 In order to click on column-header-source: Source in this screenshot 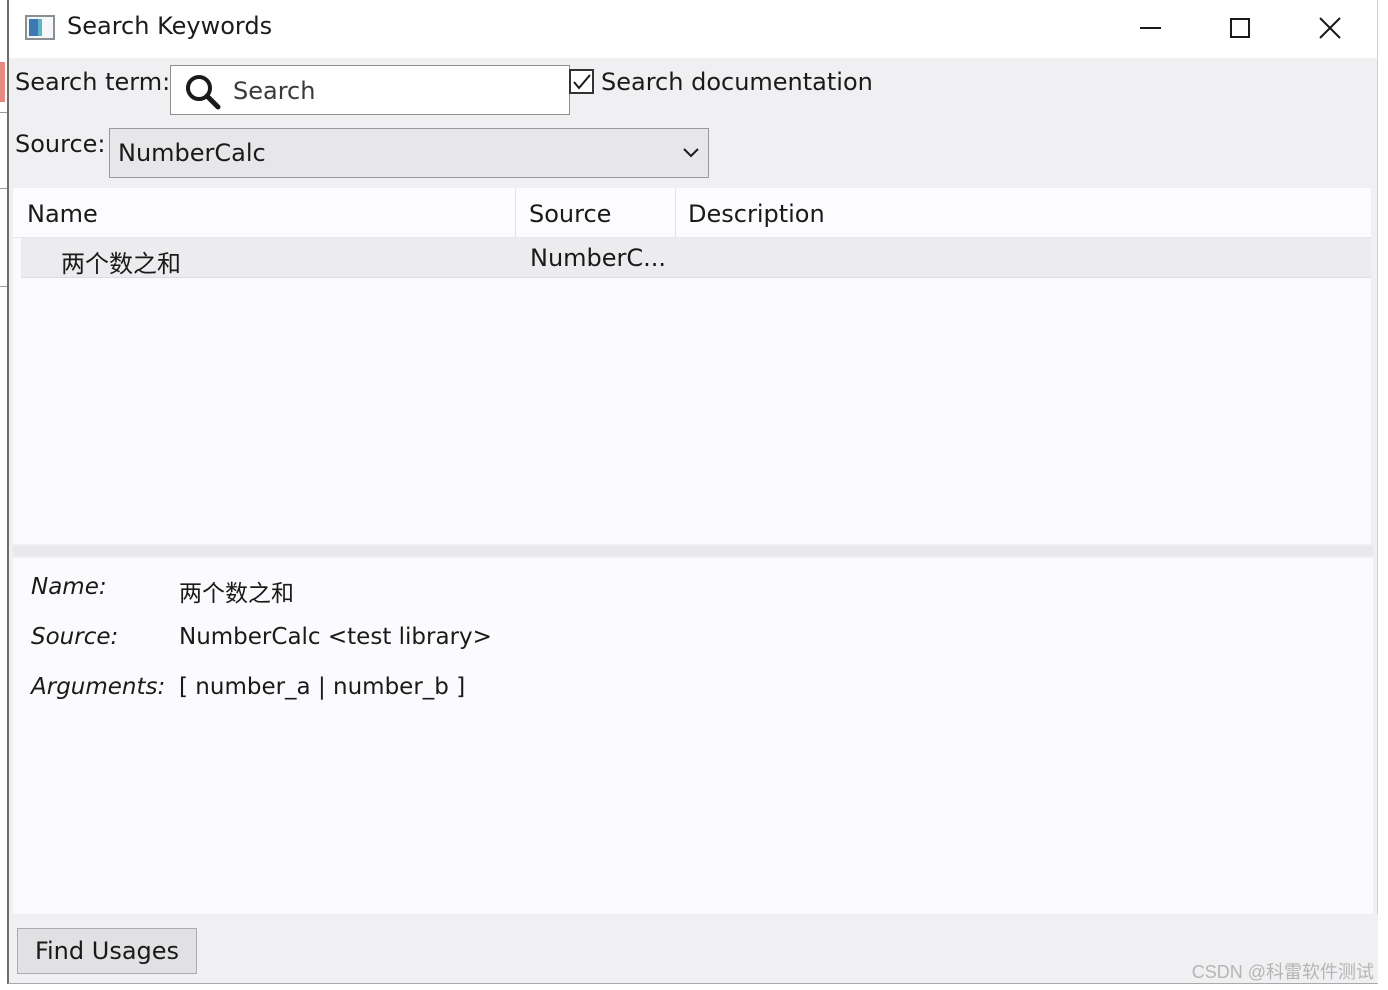, I will do `click(596, 213)`.